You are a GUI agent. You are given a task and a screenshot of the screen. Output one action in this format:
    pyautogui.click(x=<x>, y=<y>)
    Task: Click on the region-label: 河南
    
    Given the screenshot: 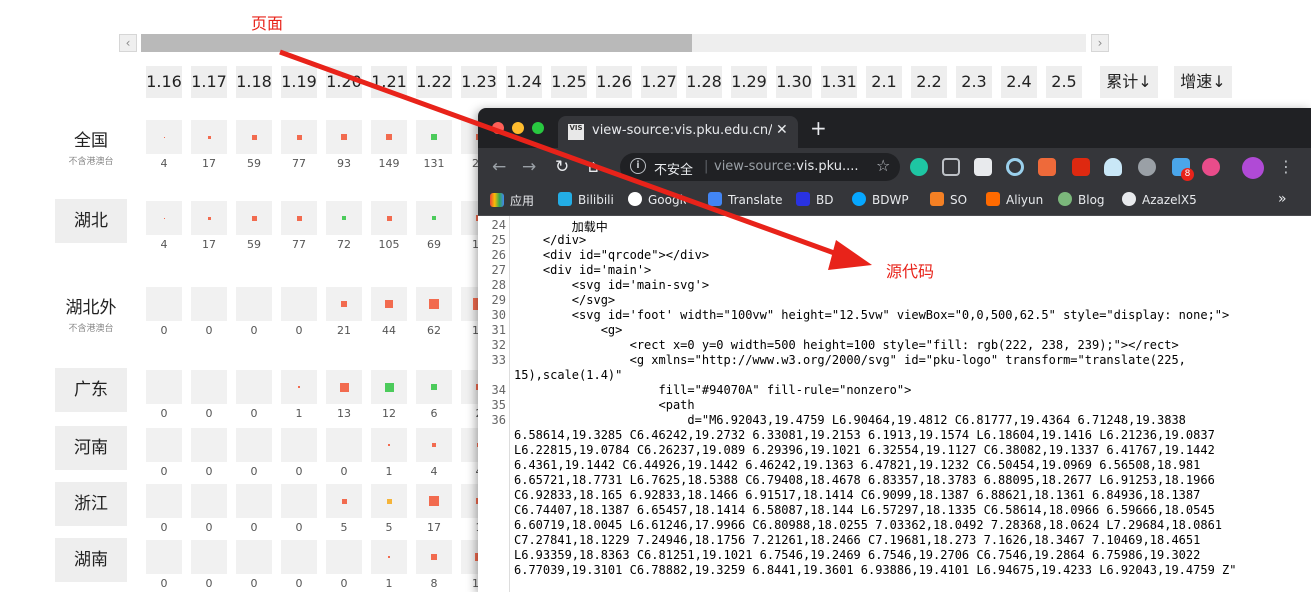 What is the action you would take?
    pyautogui.click(x=91, y=448)
    